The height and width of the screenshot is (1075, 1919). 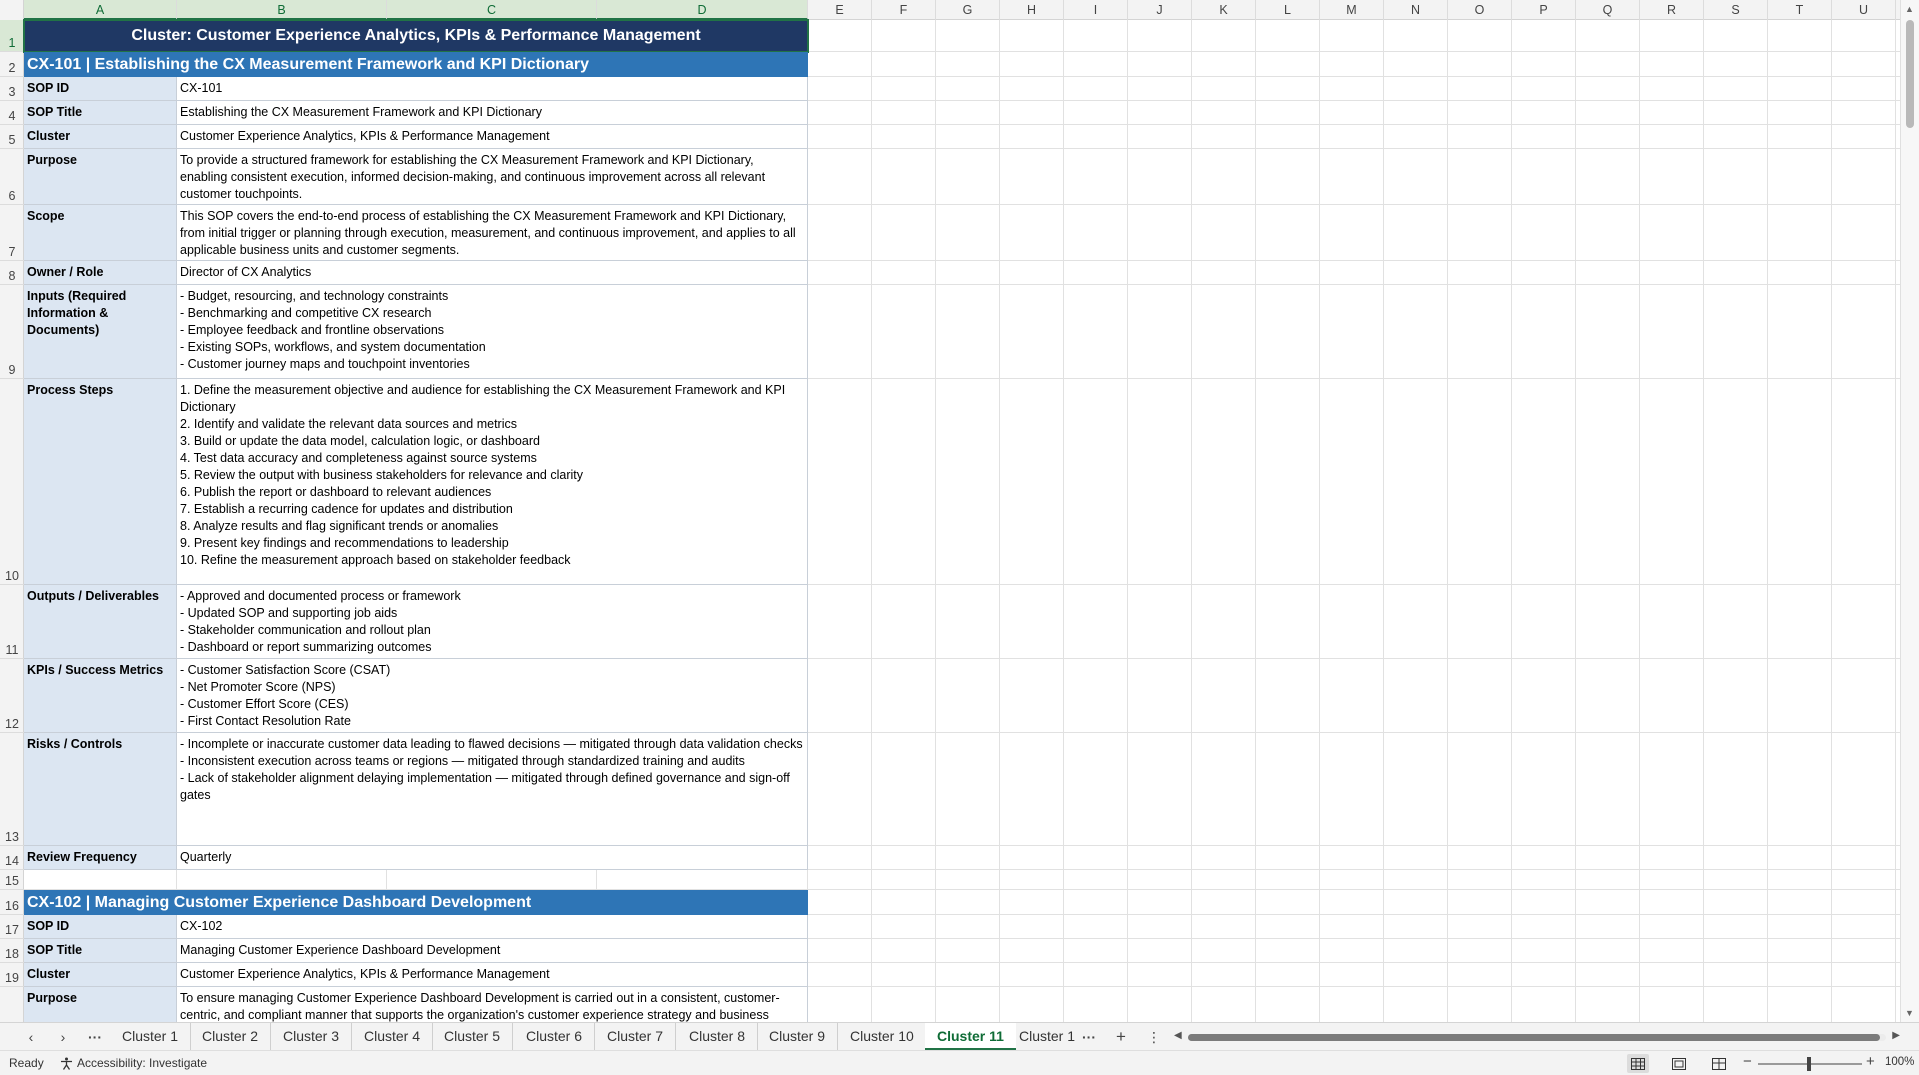 I want to click on sop-field-row: Owner / Role Director of CX Analytics, so click(x=416, y=273).